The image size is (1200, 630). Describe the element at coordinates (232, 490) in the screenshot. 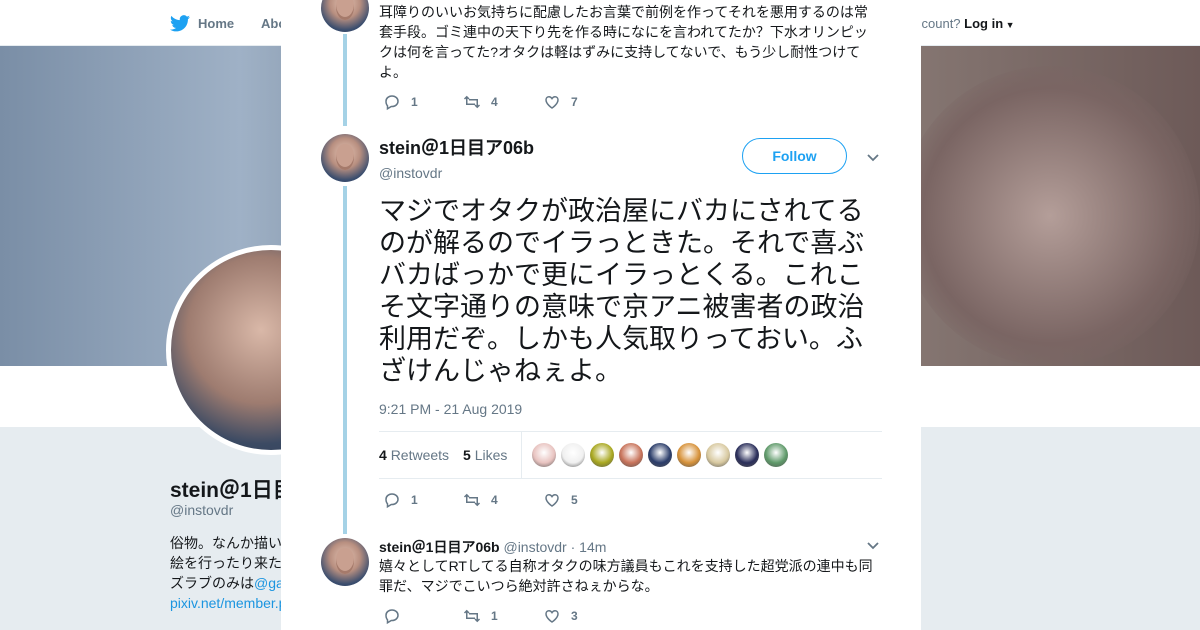

I see `profile-name: stein＠1日目` at that location.